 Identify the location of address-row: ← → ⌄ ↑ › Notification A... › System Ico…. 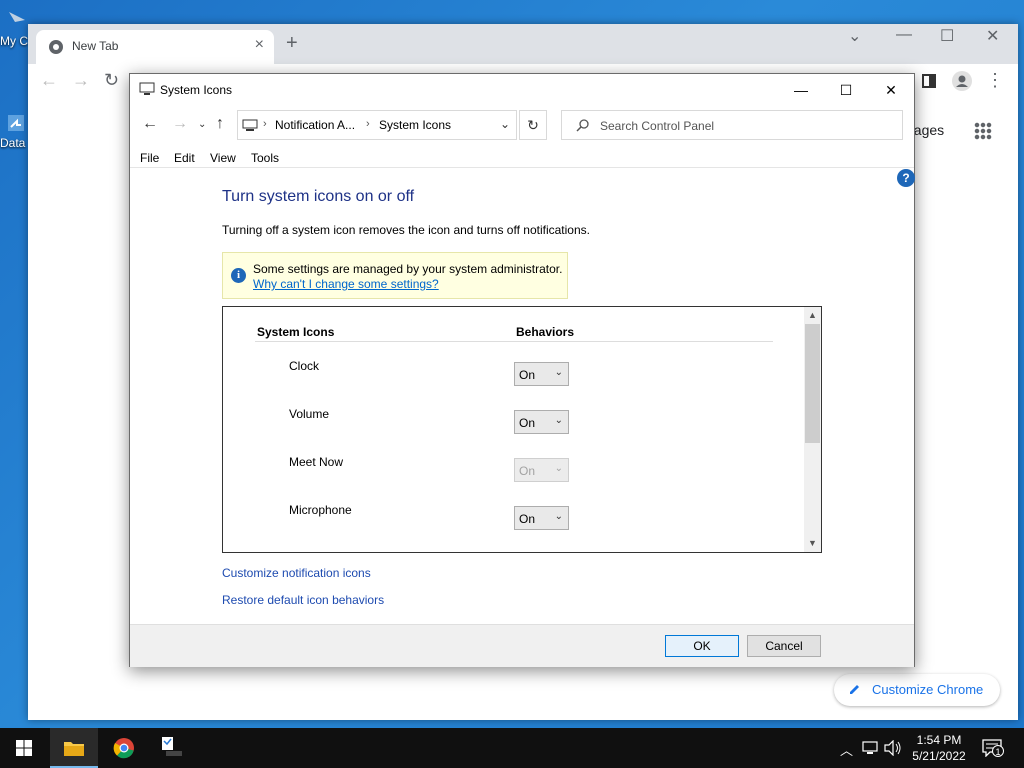
(522, 125).